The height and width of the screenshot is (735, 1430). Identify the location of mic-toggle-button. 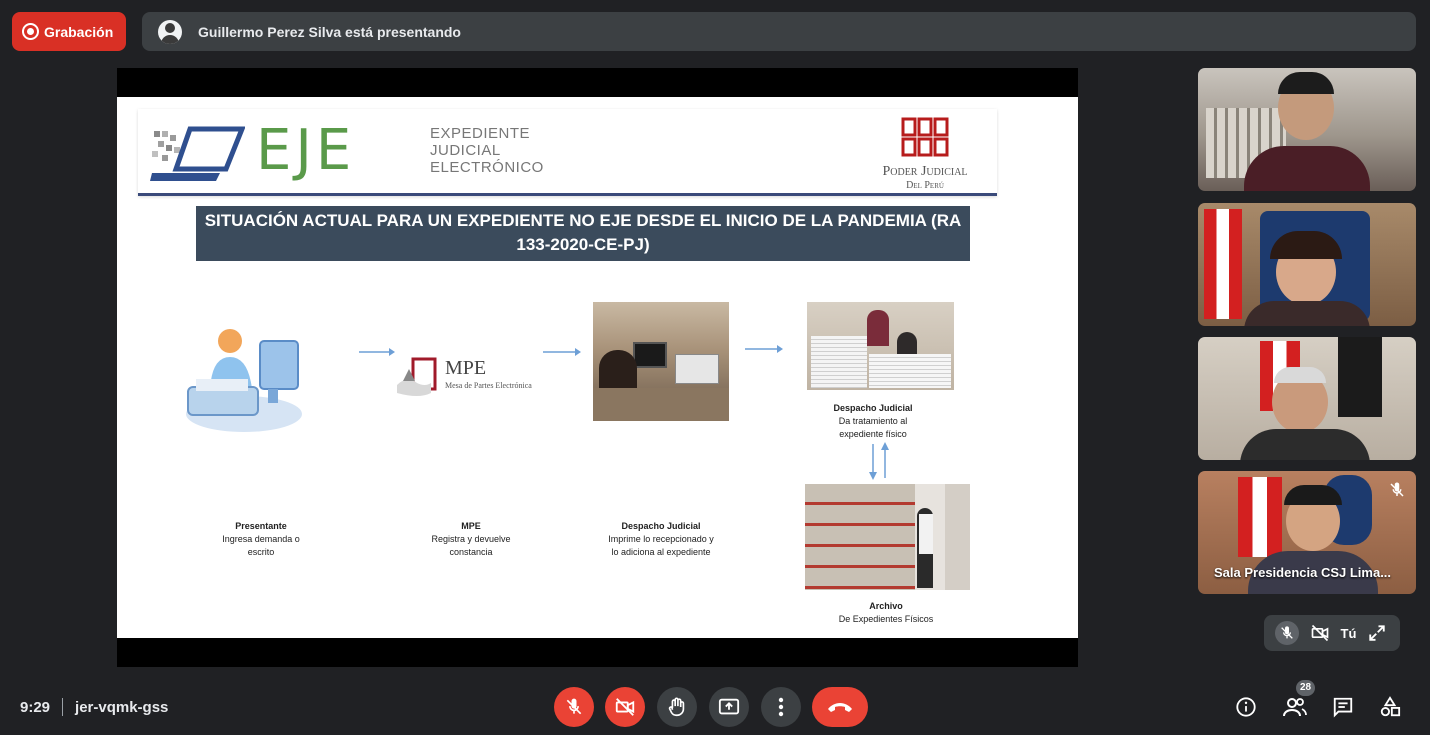
(574, 707).